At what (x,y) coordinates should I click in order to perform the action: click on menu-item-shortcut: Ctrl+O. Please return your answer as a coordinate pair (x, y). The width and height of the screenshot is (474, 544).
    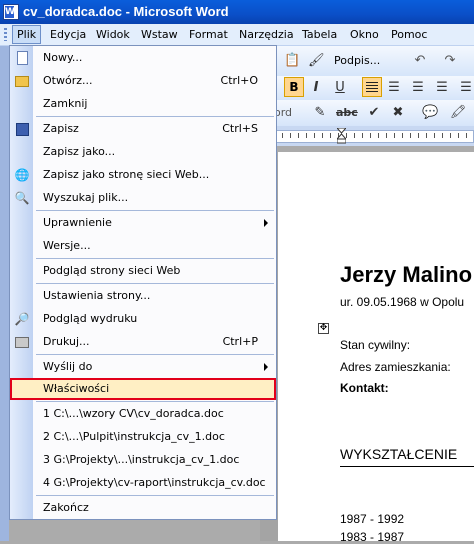
    Looking at the image, I should click on (239, 80).